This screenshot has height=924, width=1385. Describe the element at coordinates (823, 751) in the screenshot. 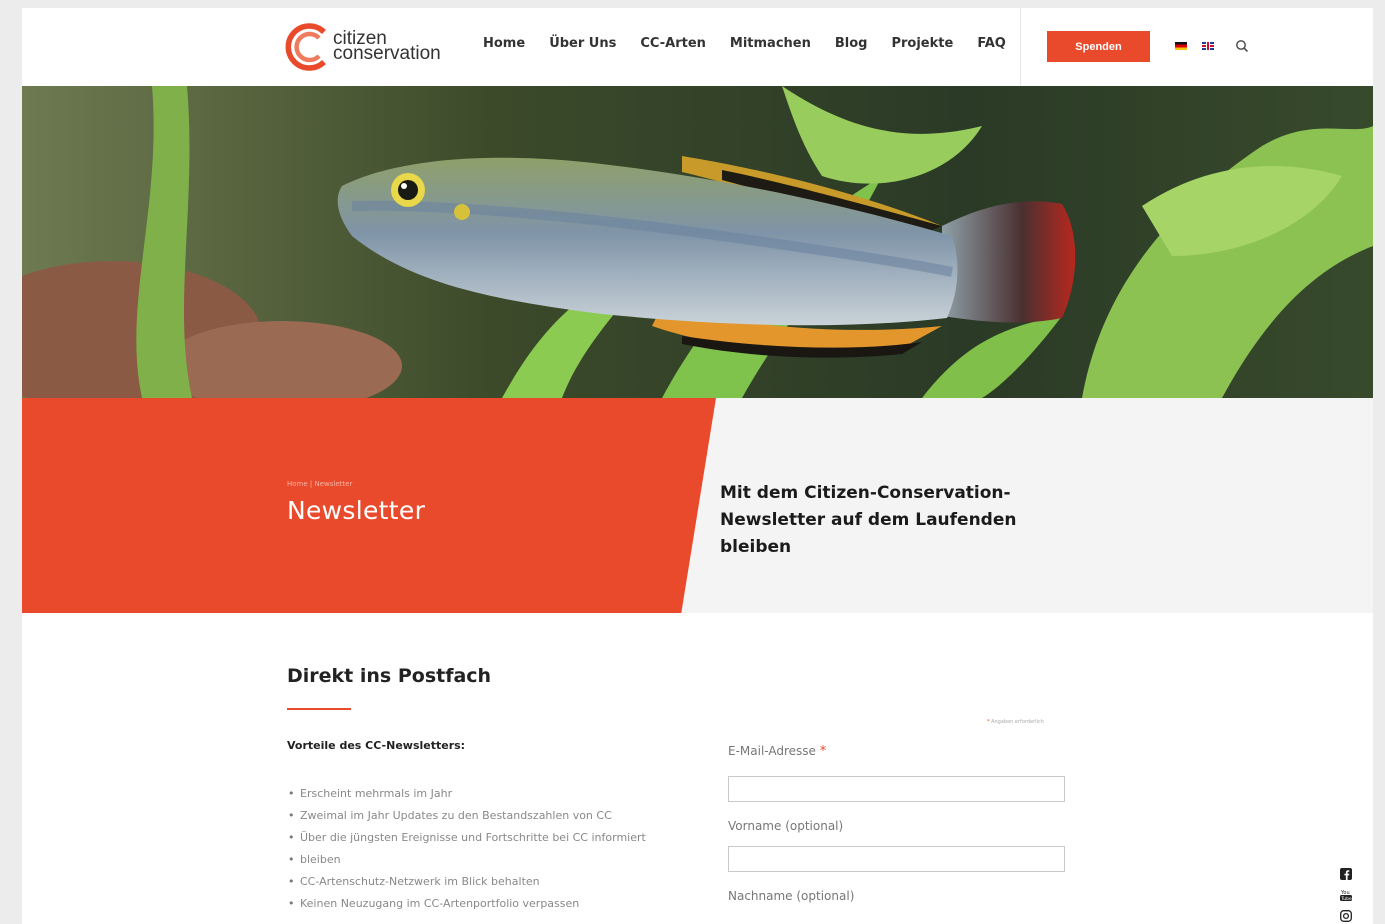

I see `required-star-icon: *` at that location.